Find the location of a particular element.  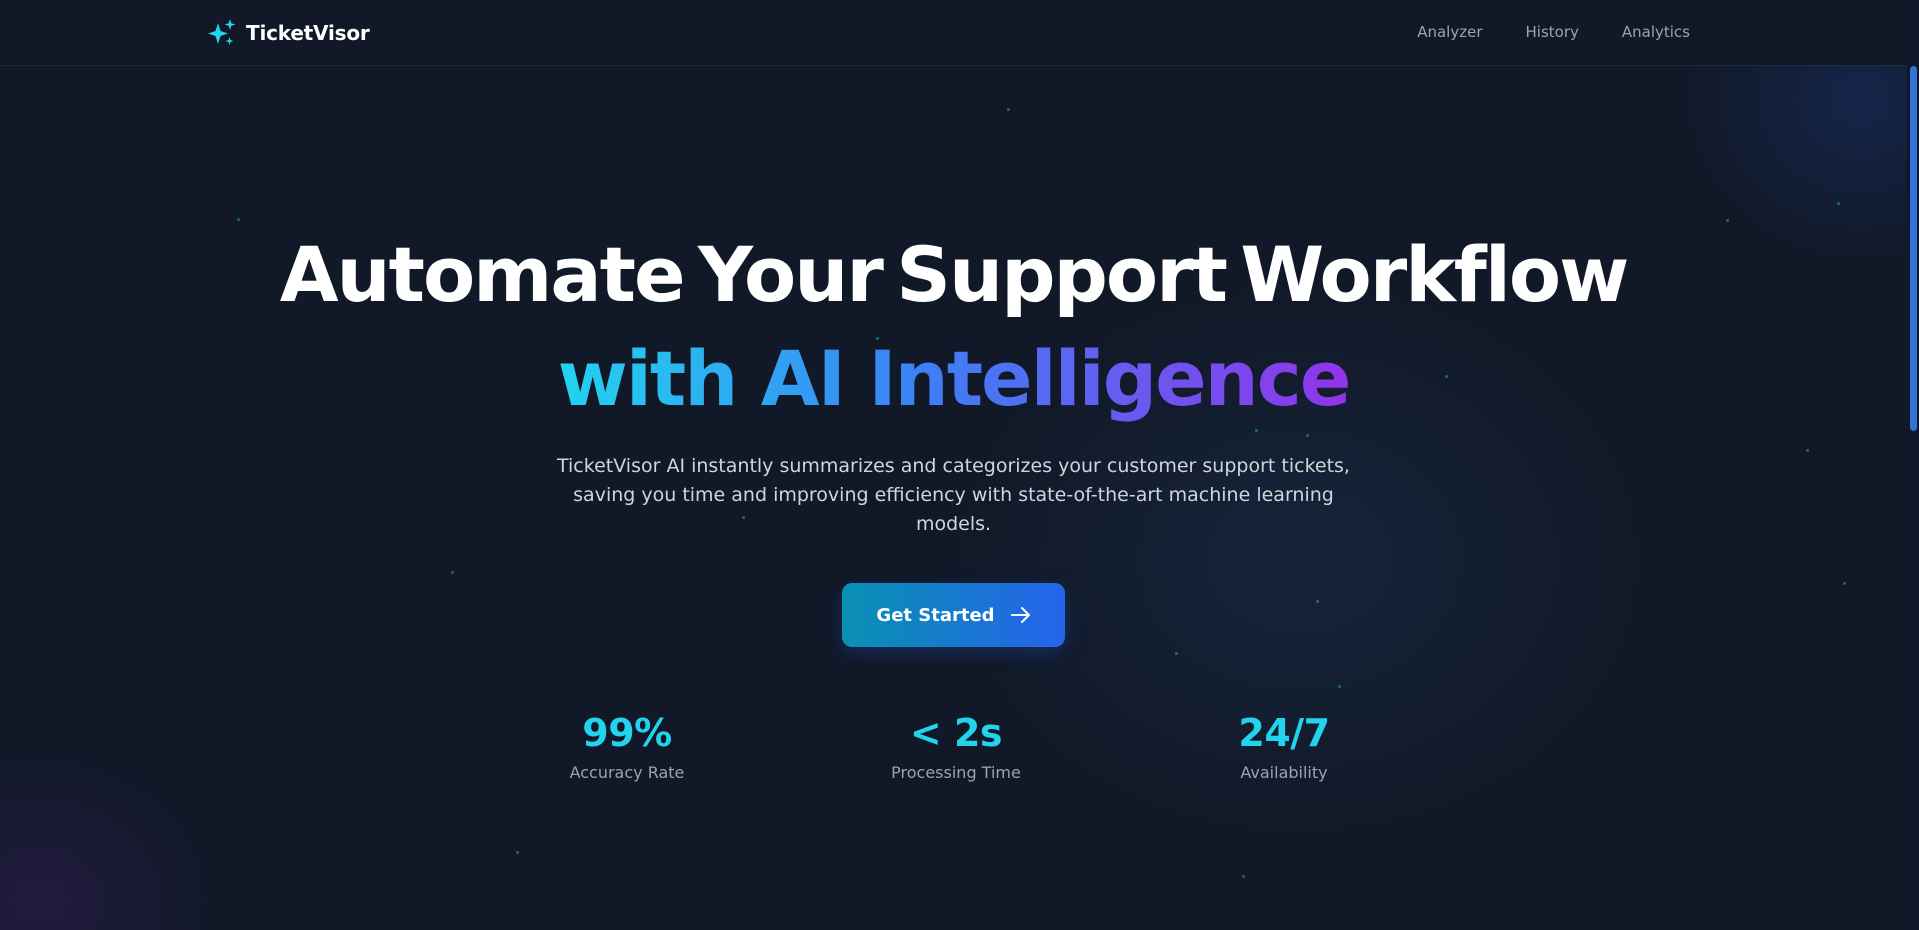

stat-availability: 24/7 Availability is located at coordinates (1284, 746).